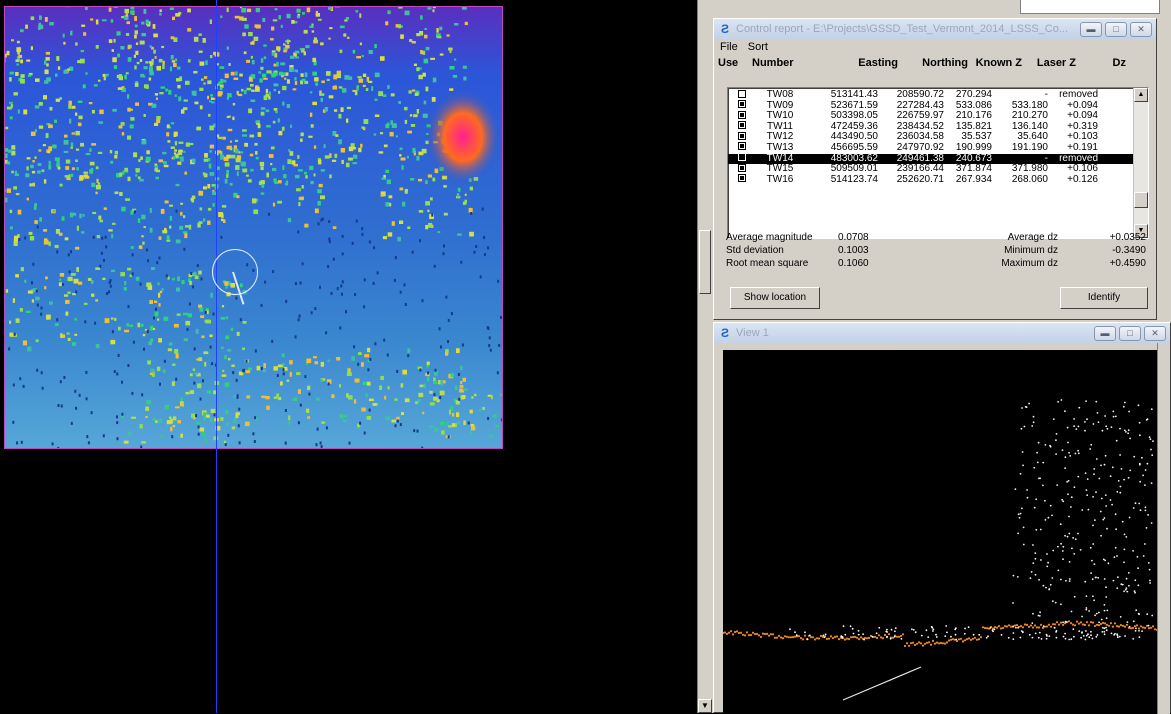 This screenshot has width=1171, height=714. What do you see at coordinates (216, 356) in the screenshot?
I see `cursor-vertical-line` at bounding box center [216, 356].